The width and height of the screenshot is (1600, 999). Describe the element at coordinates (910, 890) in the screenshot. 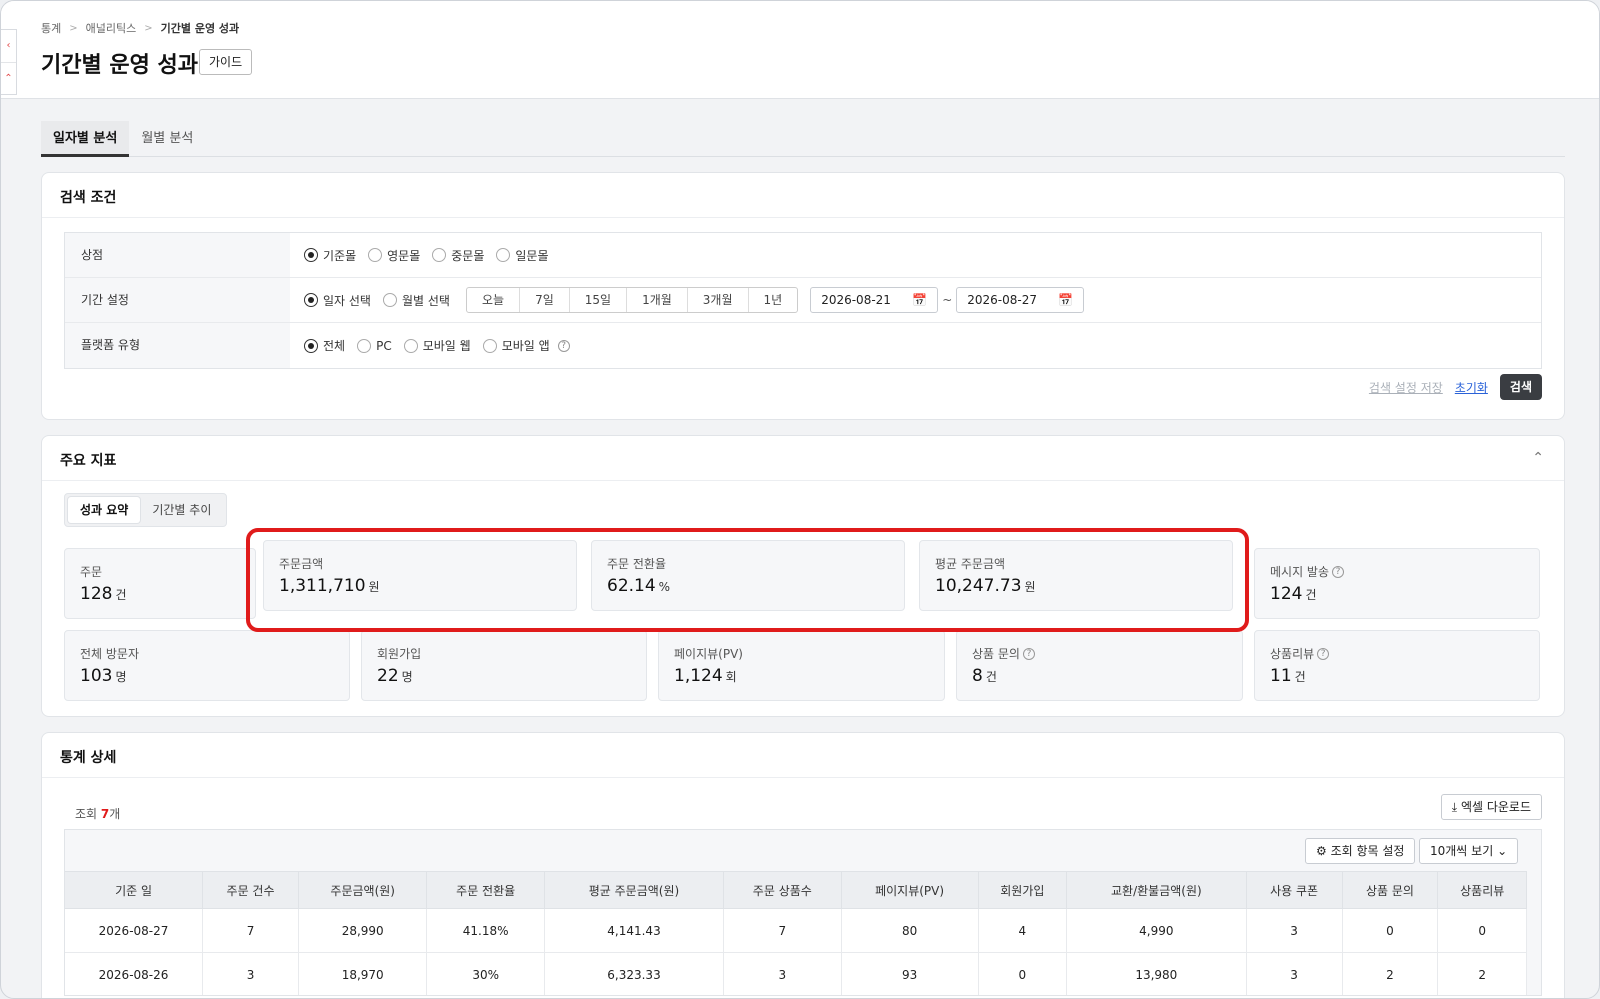

I see `col-pageviews: 페이지뷰(PV)` at that location.